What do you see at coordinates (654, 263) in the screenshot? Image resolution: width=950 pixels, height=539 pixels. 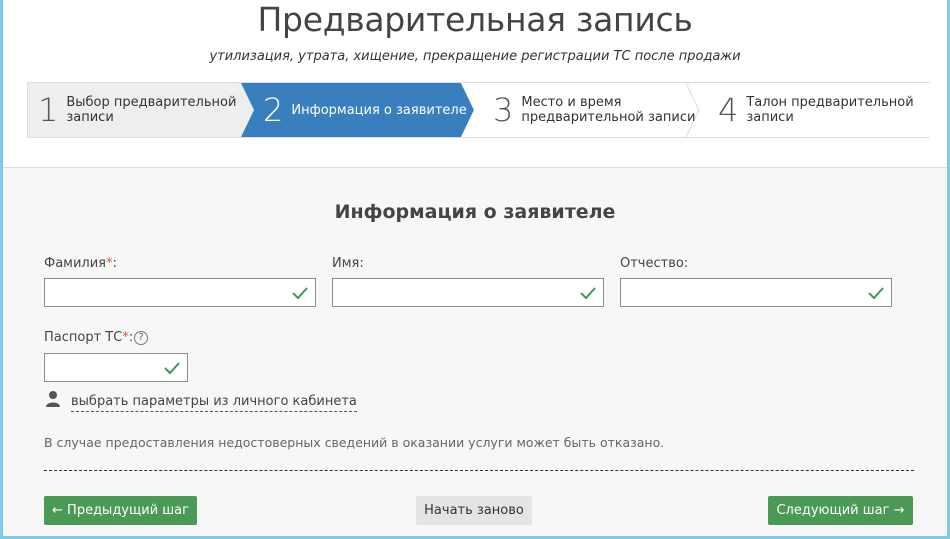 I see `patronymic-label: Отчество:` at bounding box center [654, 263].